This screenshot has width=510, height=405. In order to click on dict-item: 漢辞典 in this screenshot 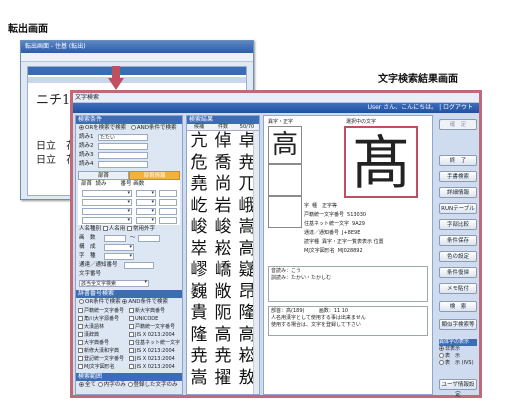, I will do `click(103, 335)`.